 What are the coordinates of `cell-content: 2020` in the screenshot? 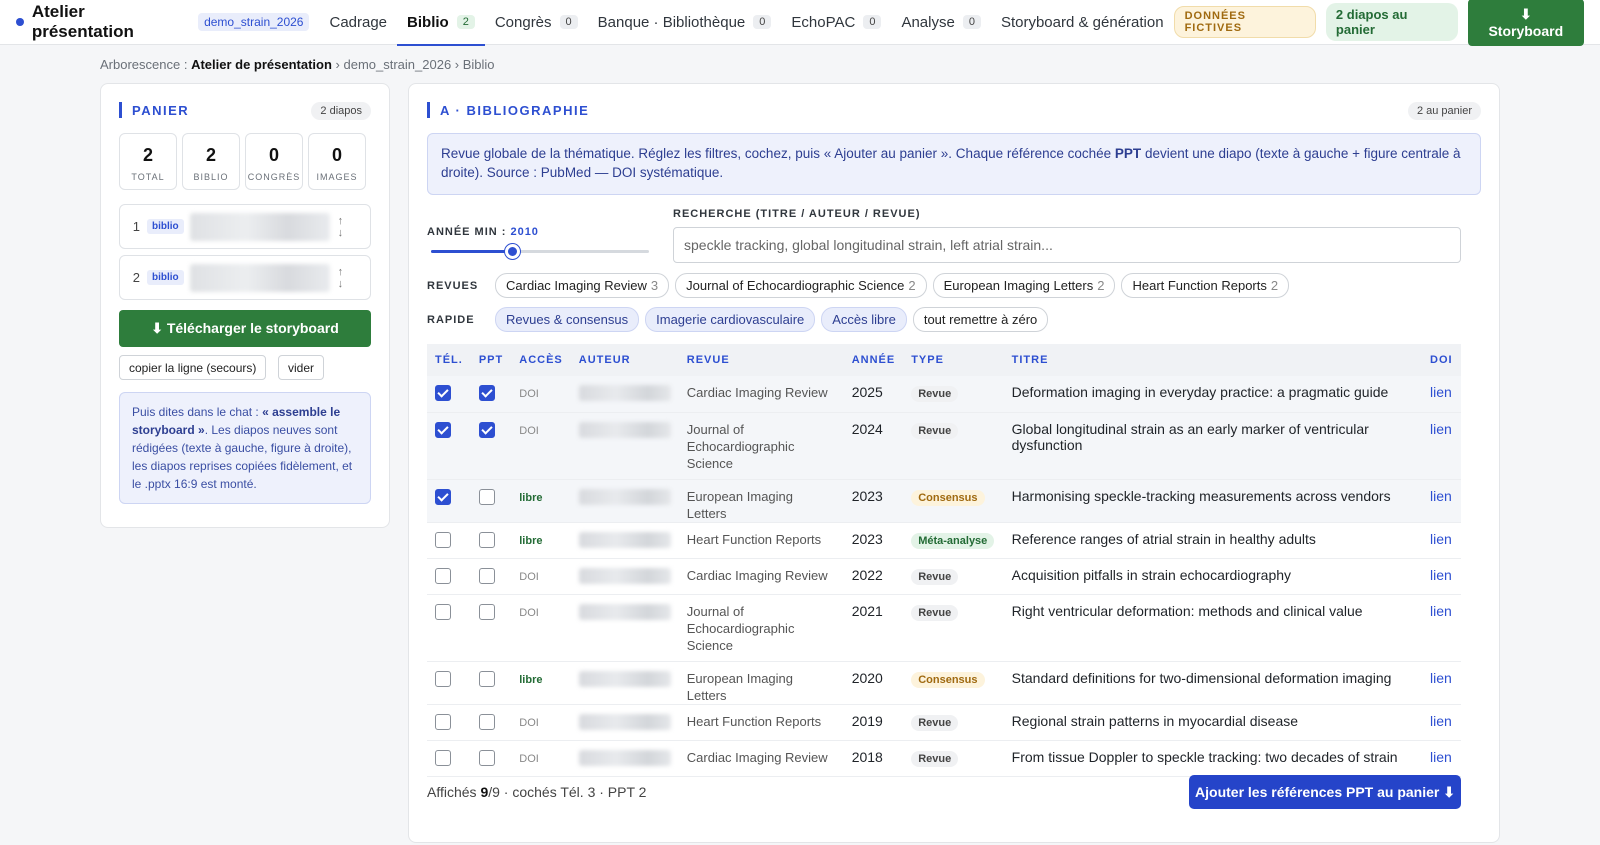 It's located at (874, 674).